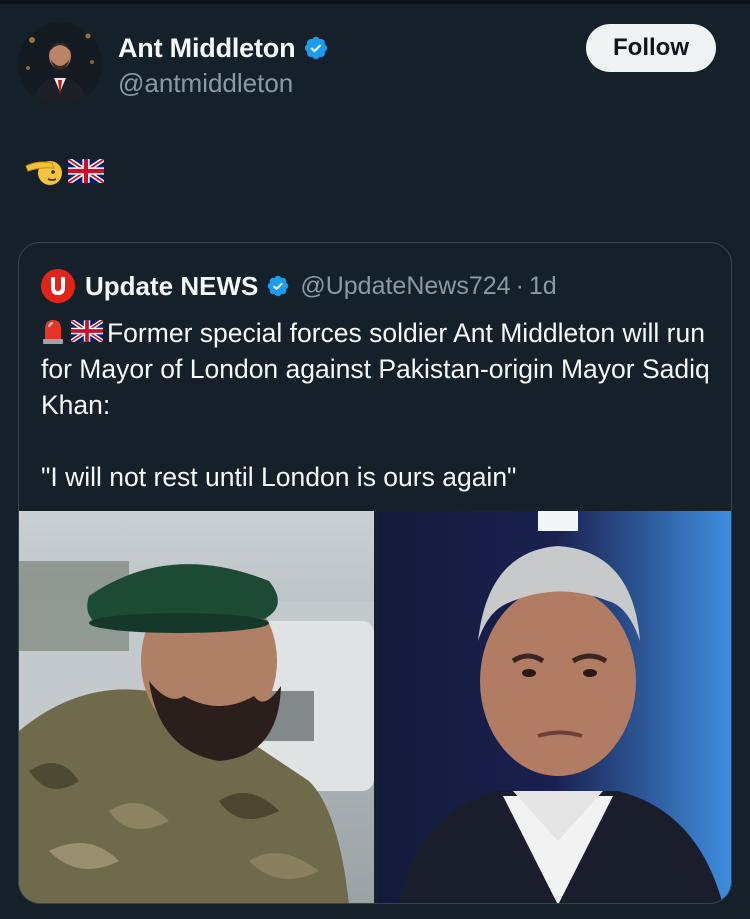  What do you see at coordinates (278, 286) in the screenshot?
I see `quoted-verified-badge-icon` at bounding box center [278, 286].